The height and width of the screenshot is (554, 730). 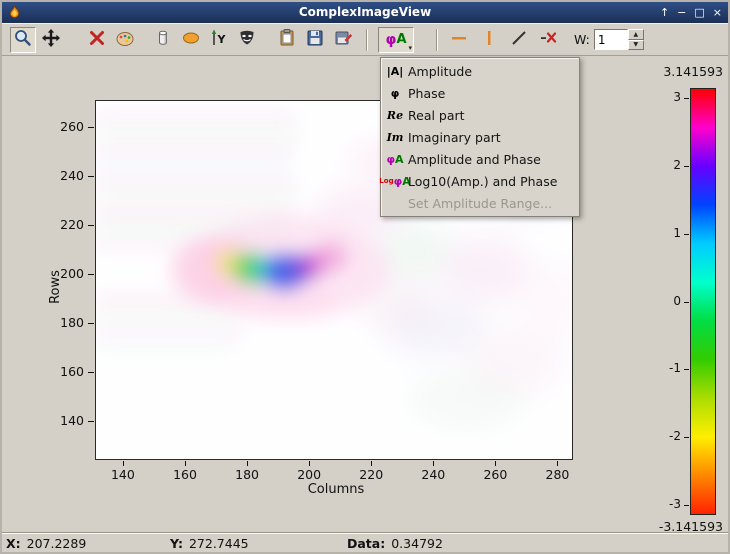 What do you see at coordinates (56, 543) in the screenshot?
I see `x-value: 207.2289` at bounding box center [56, 543].